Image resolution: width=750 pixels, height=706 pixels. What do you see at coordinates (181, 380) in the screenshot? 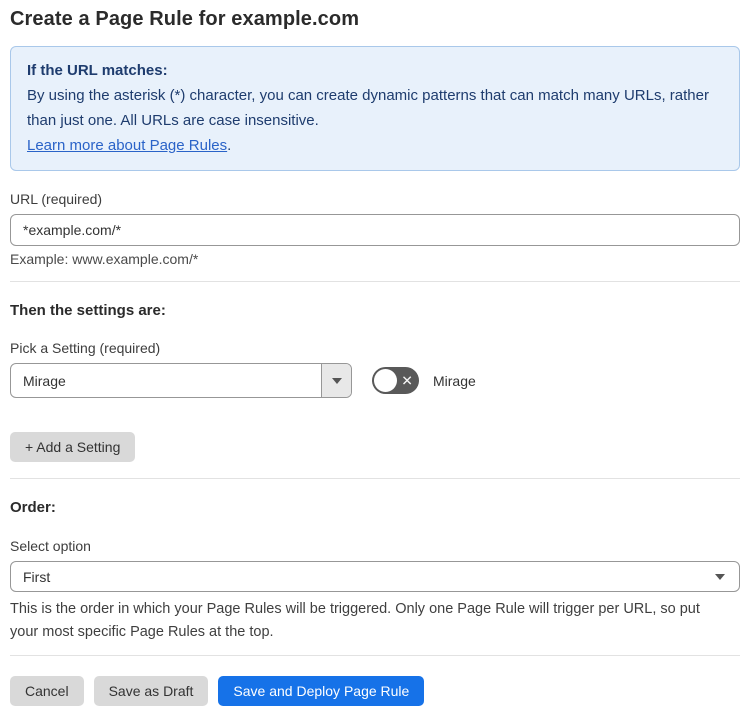
I see `setting-dropdown: Mirage` at bounding box center [181, 380].